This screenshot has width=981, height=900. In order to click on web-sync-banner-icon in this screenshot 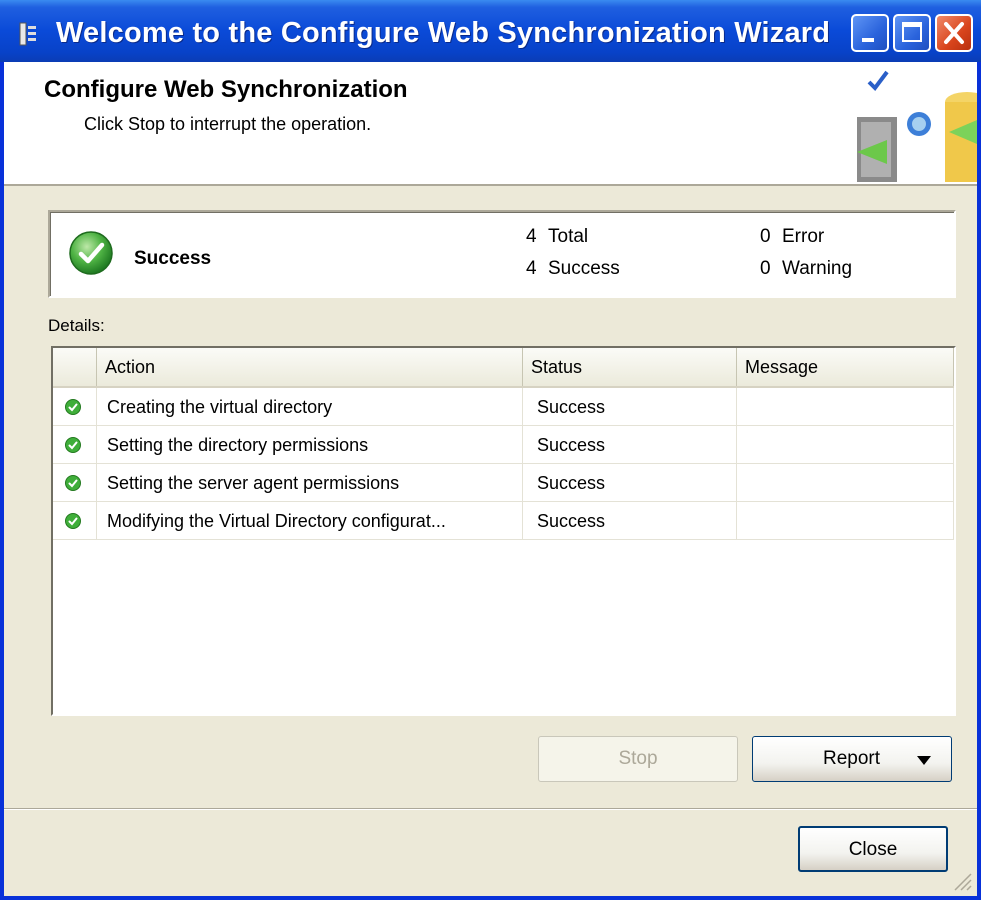, I will do `click(917, 126)`.